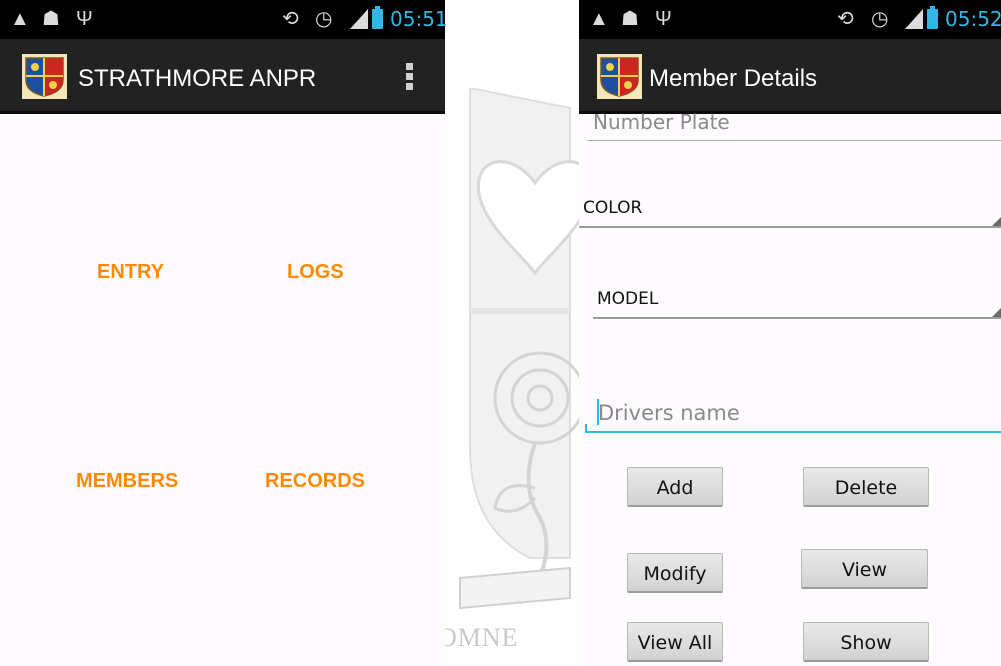 The width and height of the screenshot is (1001, 666). What do you see at coordinates (790, 227) in the screenshot?
I see `color-spinner-underline` at bounding box center [790, 227].